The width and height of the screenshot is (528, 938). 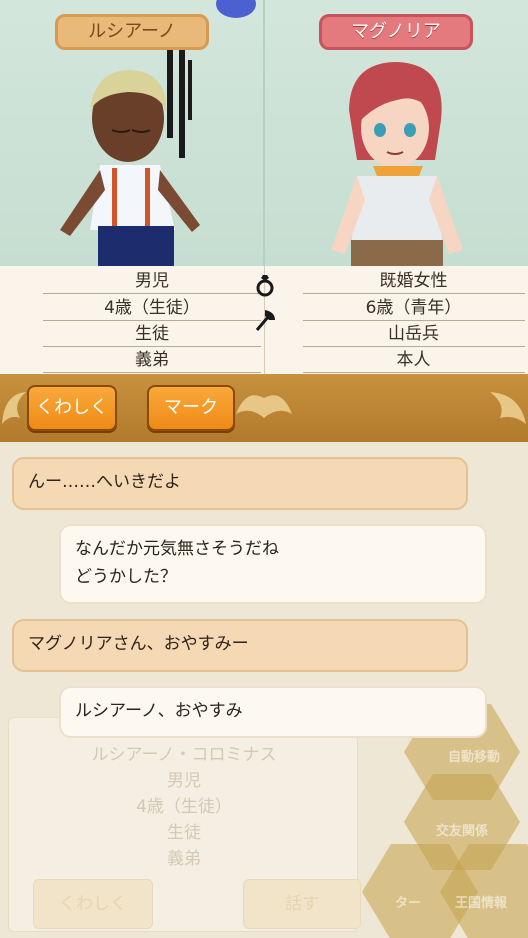 What do you see at coordinates (14, 408) in the screenshot?
I see `ornament-left` at bounding box center [14, 408].